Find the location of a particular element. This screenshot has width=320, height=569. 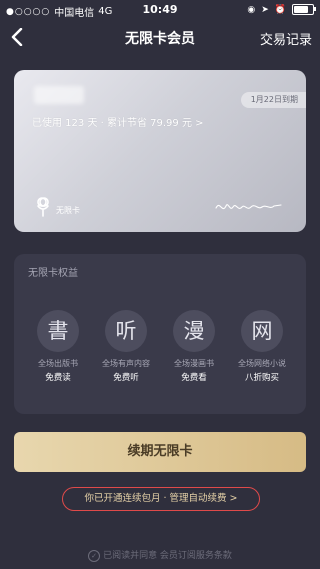

status-right: ◉ ➤ ⏰ is located at coordinates (281, 9).